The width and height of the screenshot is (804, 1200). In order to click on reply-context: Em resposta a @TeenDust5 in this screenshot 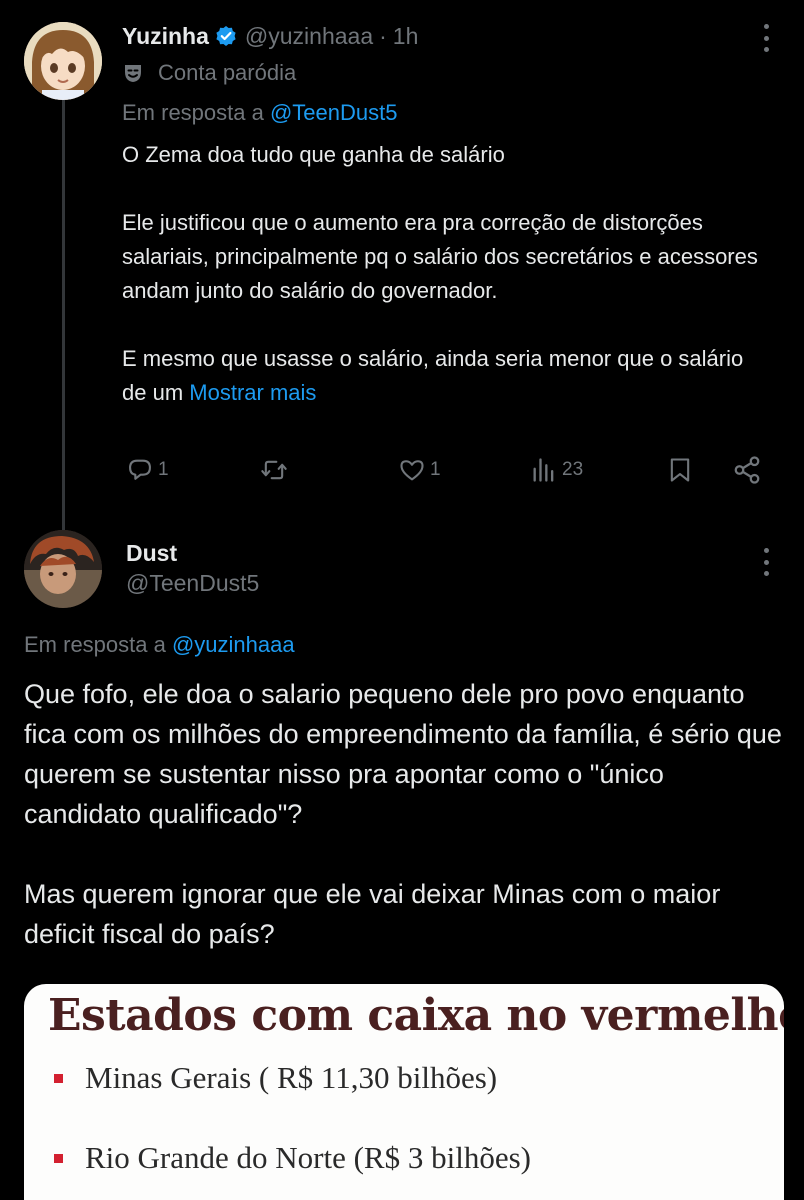, I will do `click(259, 113)`.